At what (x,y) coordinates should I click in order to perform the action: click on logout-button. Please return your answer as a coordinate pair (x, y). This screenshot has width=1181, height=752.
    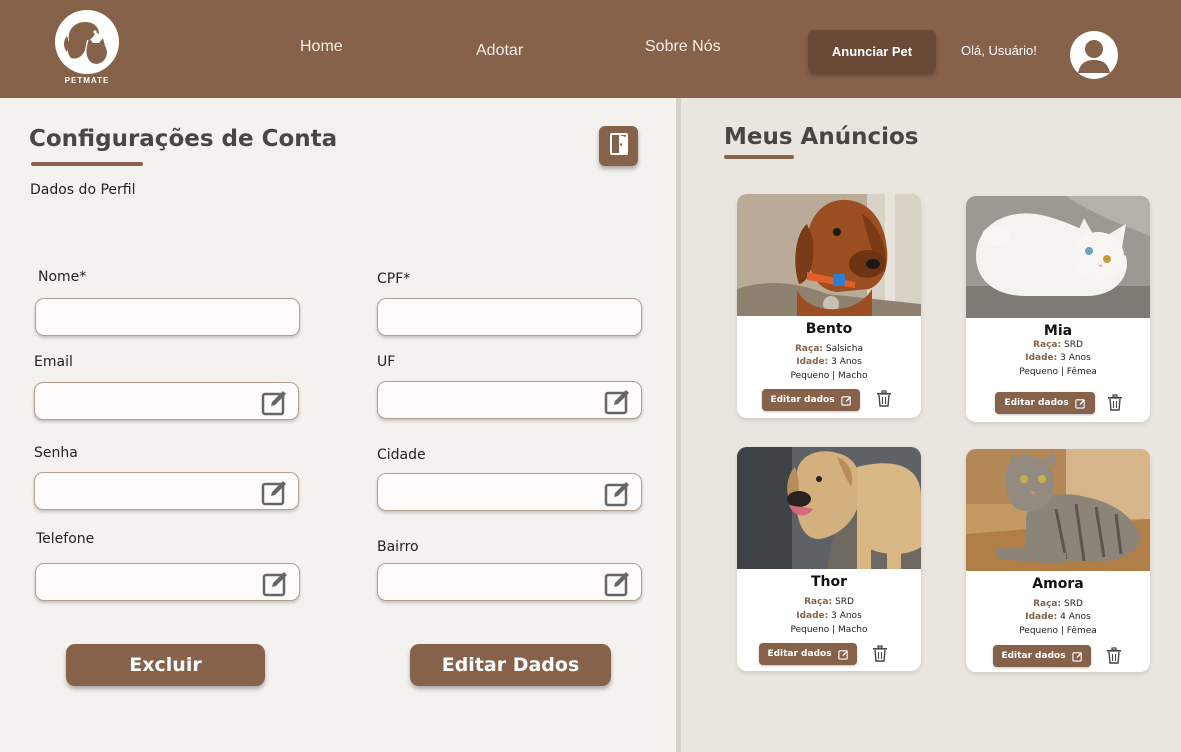
    Looking at the image, I should click on (618, 146).